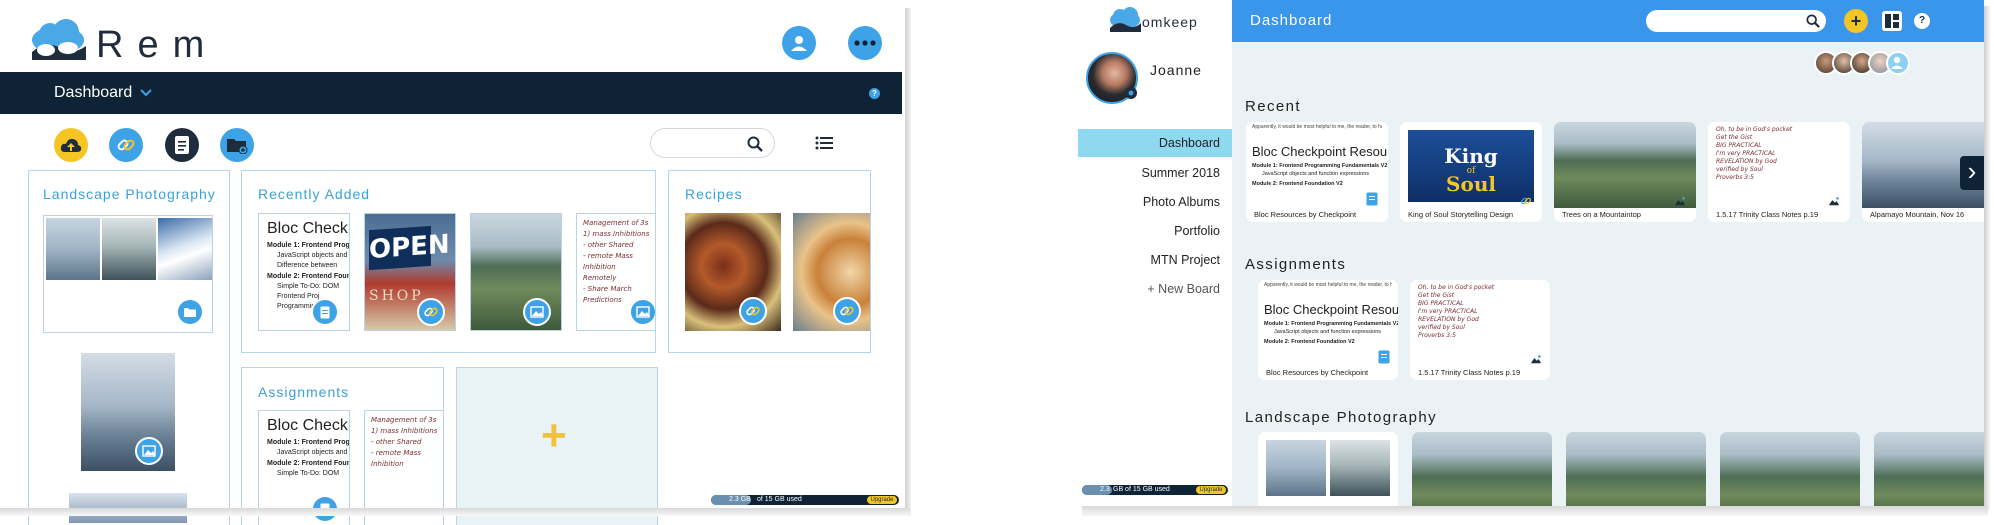  I want to click on plus-icon: +, so click(554, 435).